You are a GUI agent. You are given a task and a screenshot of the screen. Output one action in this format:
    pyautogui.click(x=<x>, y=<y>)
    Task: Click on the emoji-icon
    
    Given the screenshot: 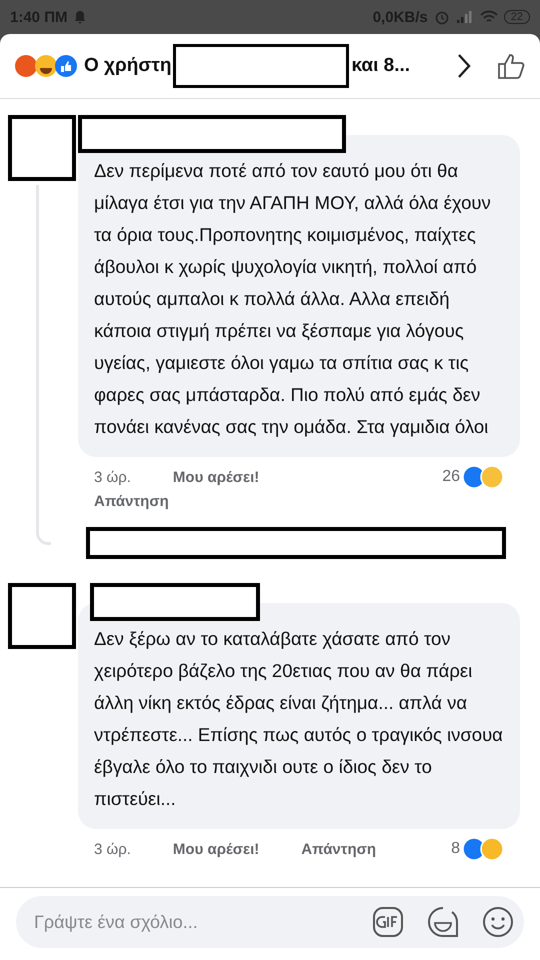 What is the action you would take?
    pyautogui.click(x=498, y=922)
    